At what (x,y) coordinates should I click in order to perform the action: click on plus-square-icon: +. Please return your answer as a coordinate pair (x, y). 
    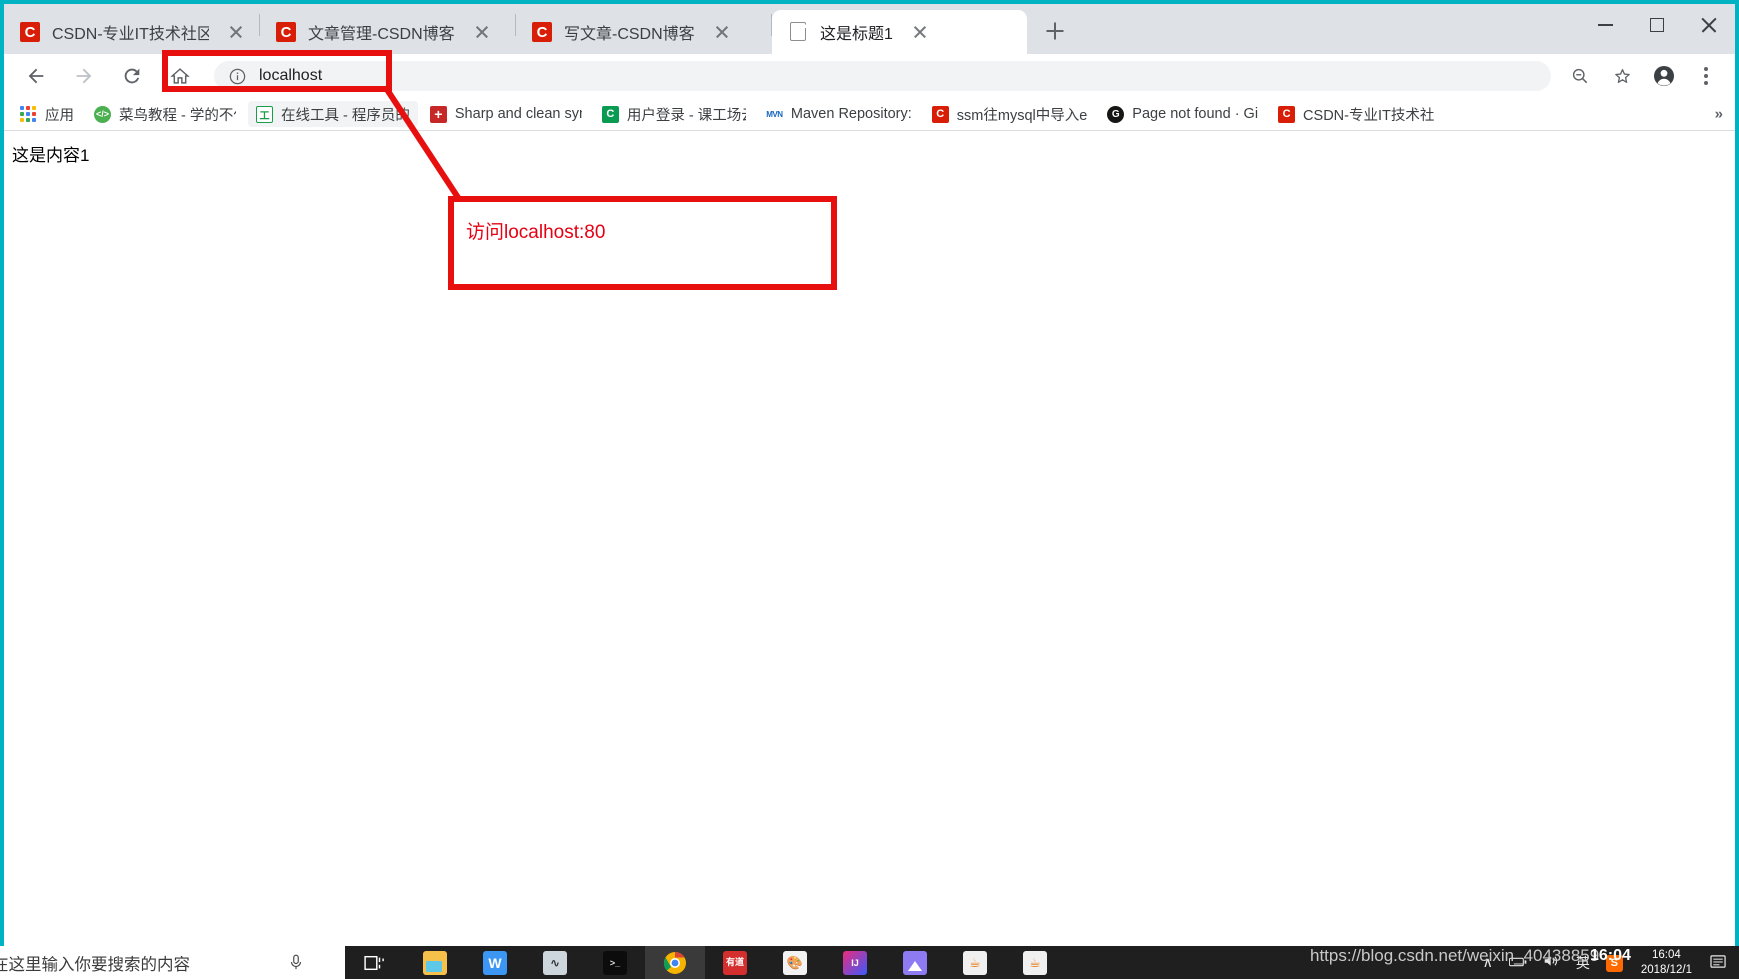
    Looking at the image, I should click on (438, 114).